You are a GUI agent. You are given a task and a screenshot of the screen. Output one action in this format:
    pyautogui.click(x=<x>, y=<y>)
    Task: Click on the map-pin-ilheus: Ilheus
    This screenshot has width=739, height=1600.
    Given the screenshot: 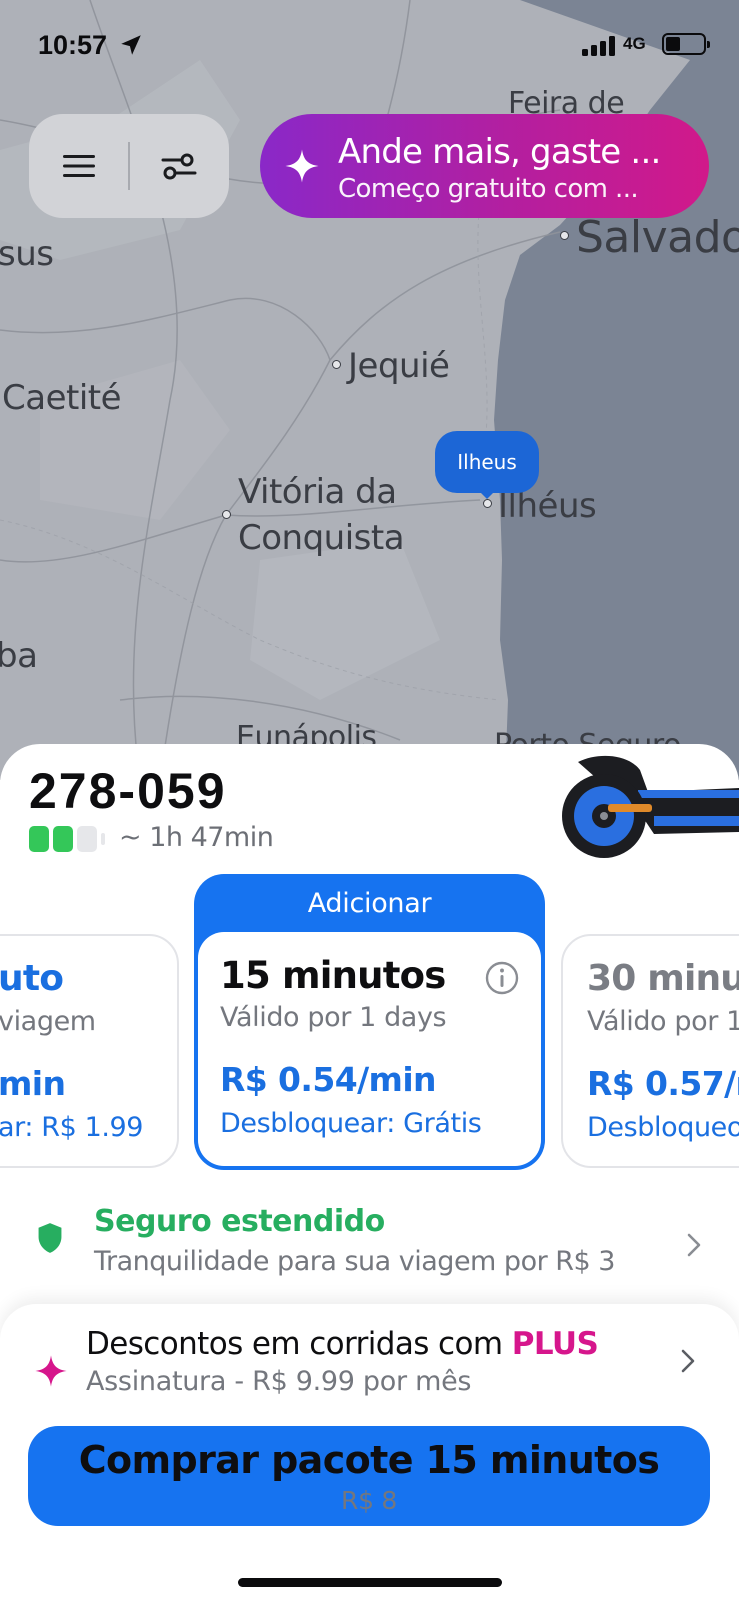 What is the action you would take?
    pyautogui.click(x=487, y=462)
    